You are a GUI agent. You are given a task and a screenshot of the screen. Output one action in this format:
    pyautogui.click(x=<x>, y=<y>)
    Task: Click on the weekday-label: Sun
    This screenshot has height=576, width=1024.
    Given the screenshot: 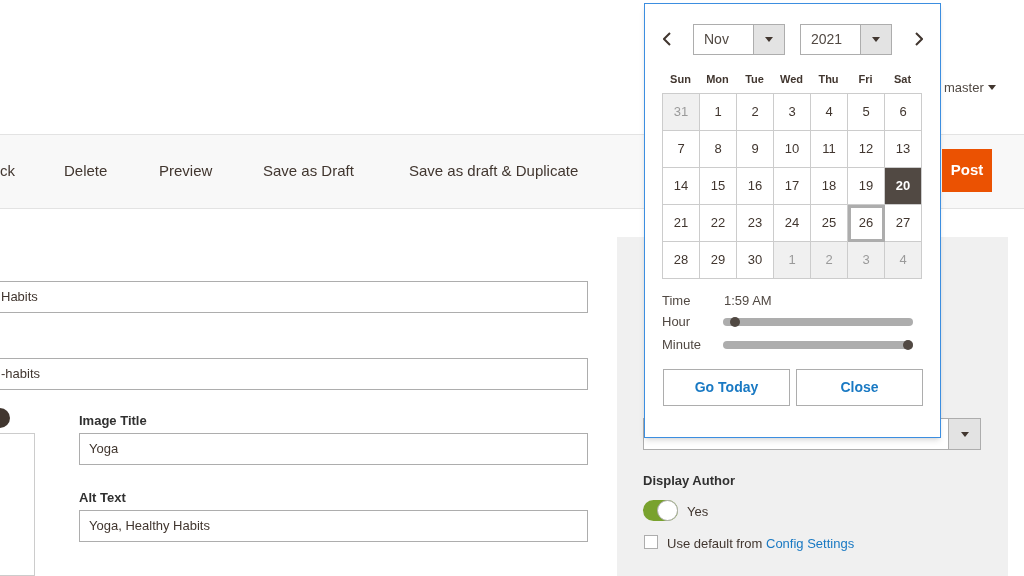 What is the action you would take?
    pyautogui.click(x=680, y=79)
    